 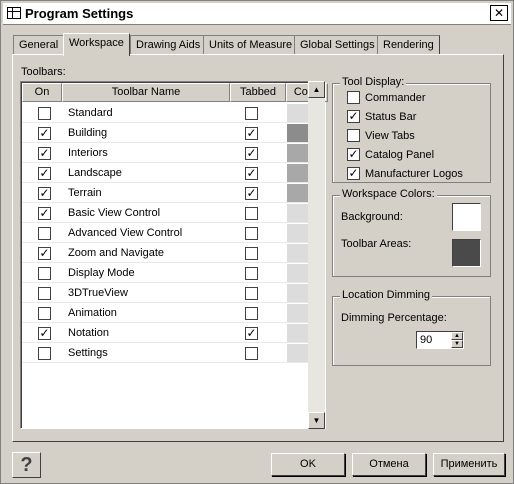 What do you see at coordinates (95, 173) in the screenshot?
I see `toolbar-name: Landscape` at bounding box center [95, 173].